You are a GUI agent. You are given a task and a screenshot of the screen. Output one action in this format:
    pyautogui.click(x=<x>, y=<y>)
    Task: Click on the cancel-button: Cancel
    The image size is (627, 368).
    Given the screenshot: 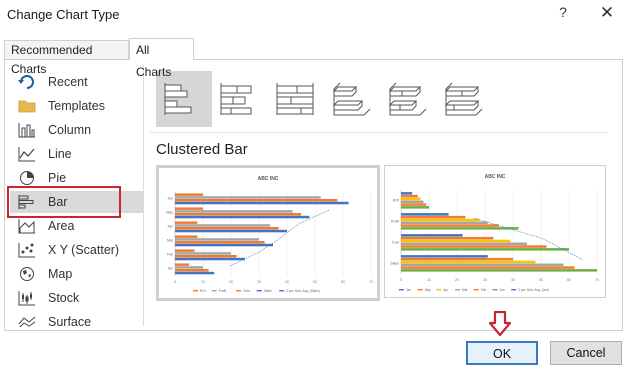 What is the action you would take?
    pyautogui.click(x=586, y=353)
    